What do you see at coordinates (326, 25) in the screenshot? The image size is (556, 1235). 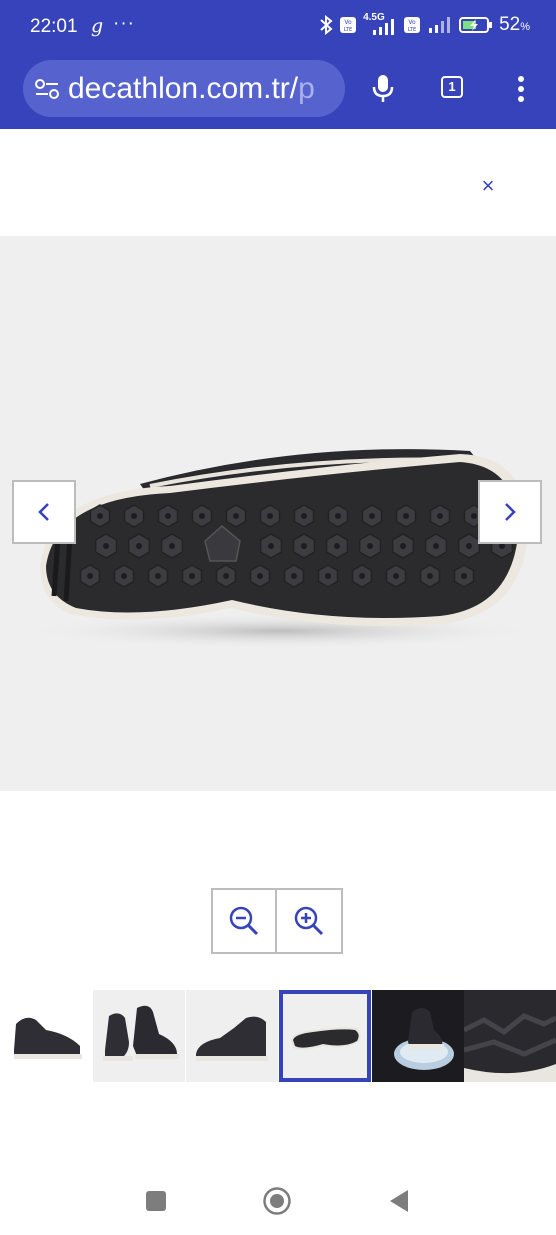 I see `bluetooth-icon` at bounding box center [326, 25].